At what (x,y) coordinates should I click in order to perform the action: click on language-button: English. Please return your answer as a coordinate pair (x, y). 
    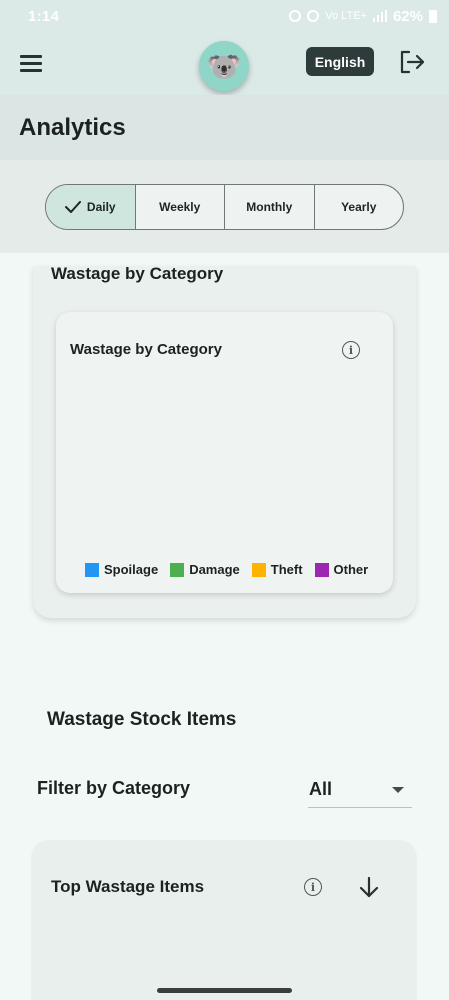
    Looking at the image, I should click on (340, 61).